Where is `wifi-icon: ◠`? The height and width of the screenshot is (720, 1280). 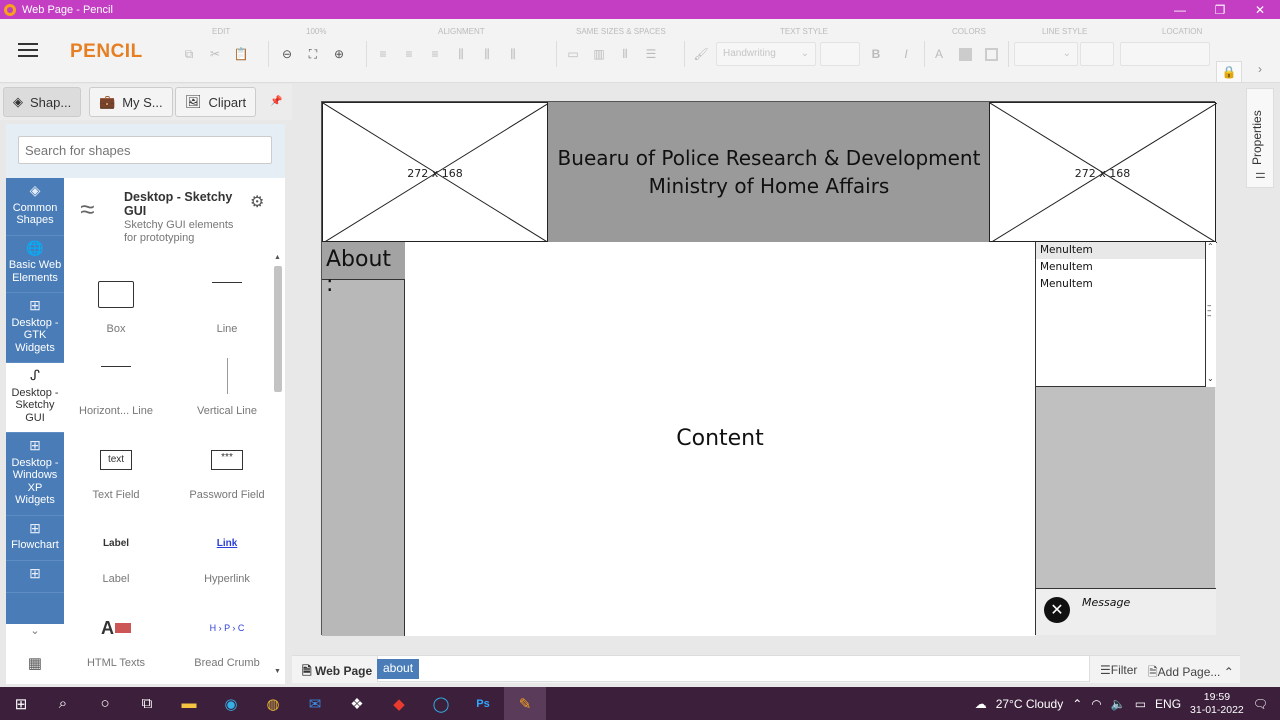 wifi-icon: ◠ is located at coordinates (1096, 704).